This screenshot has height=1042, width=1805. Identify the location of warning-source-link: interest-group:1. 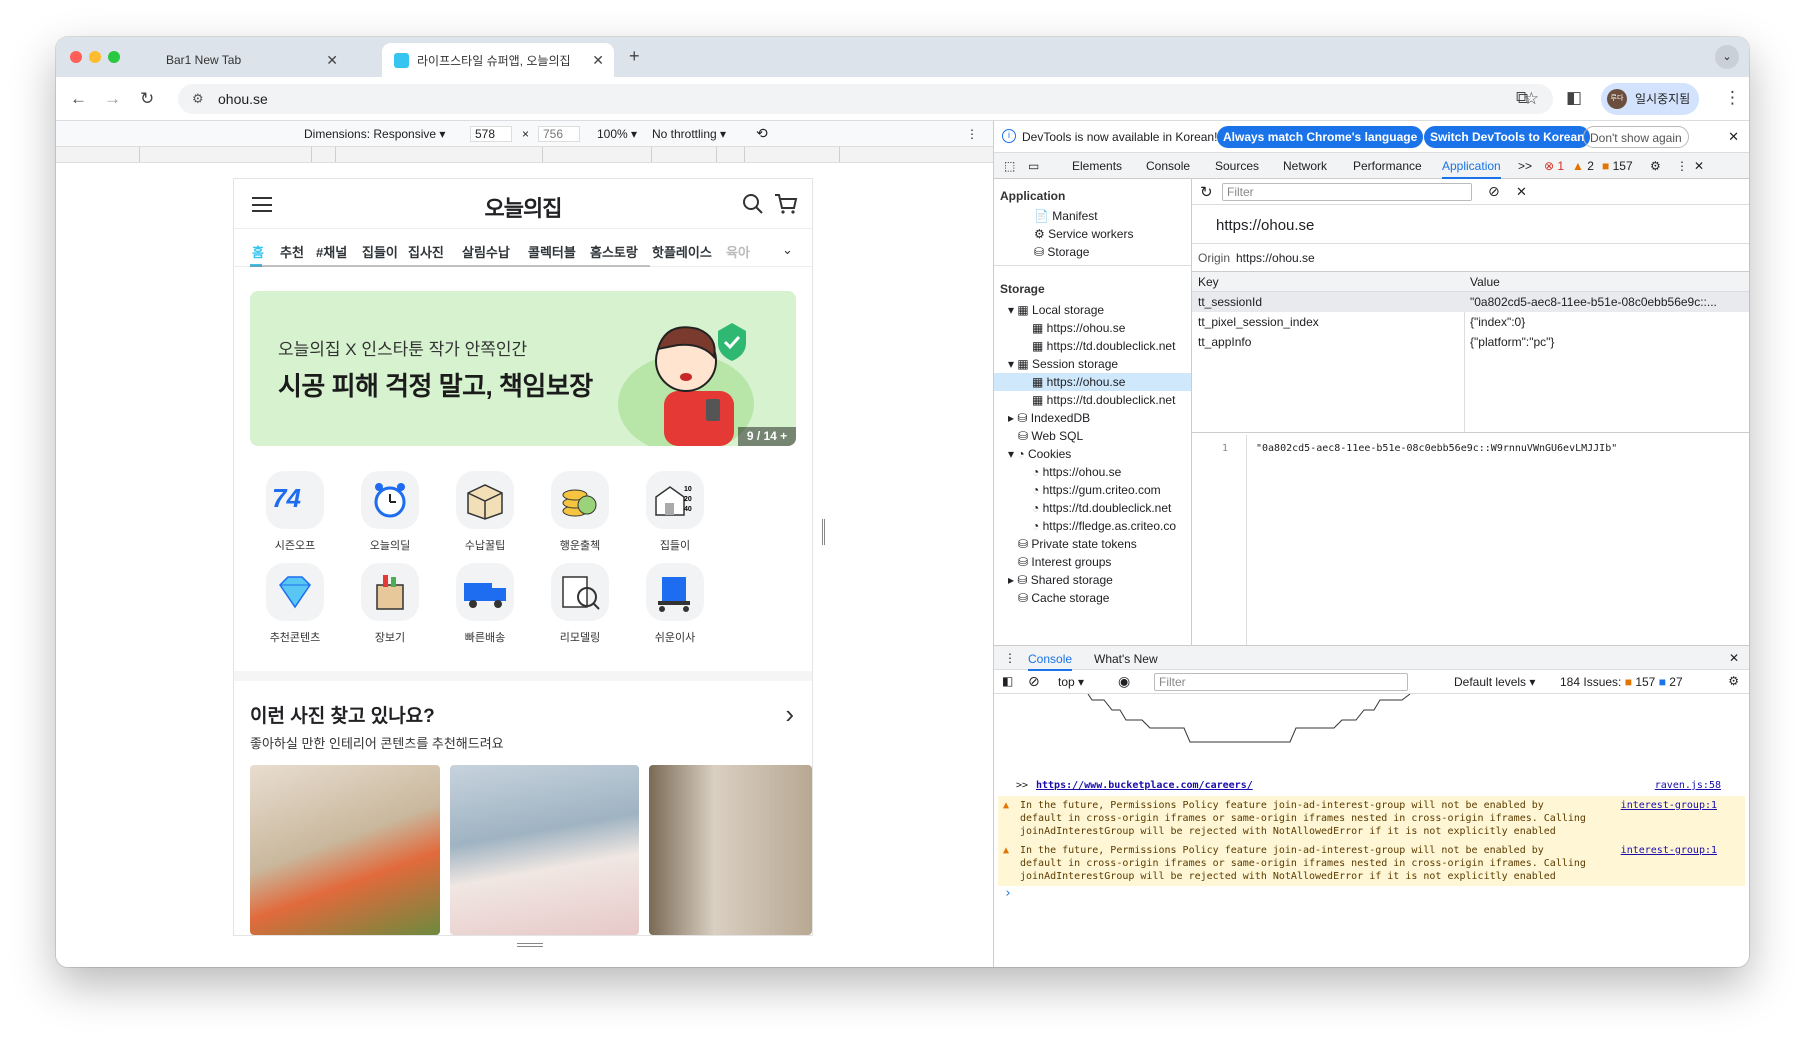
(1669, 805).